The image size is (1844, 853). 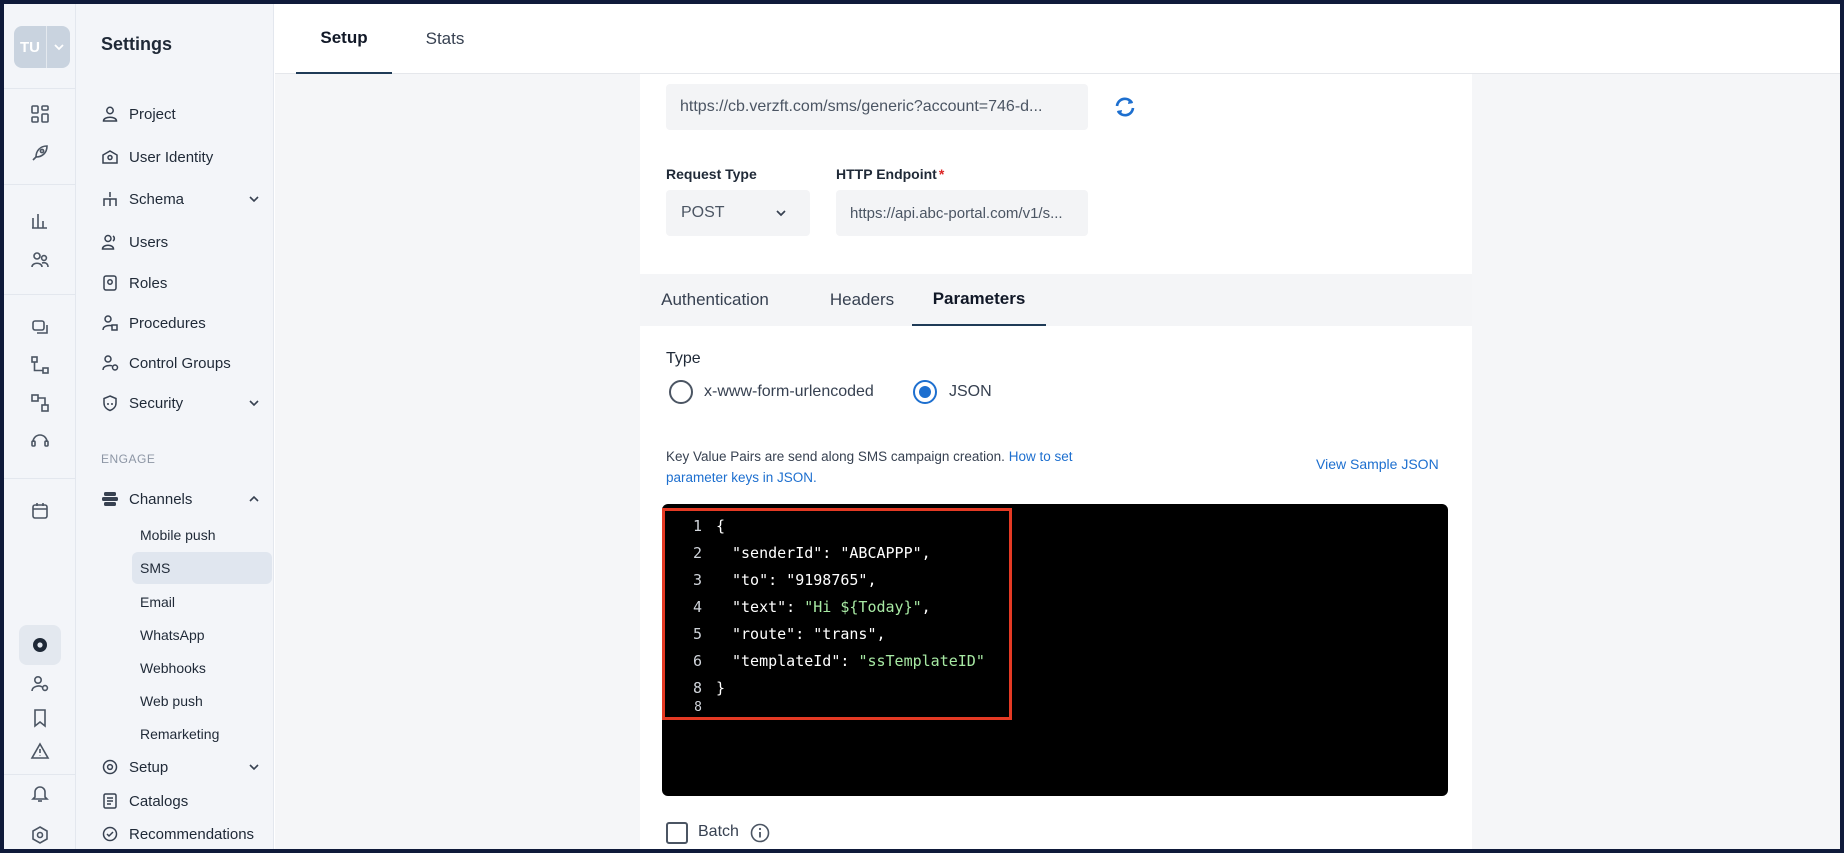 What do you see at coordinates (738, 213) in the screenshot?
I see `request-type-select: POST` at bounding box center [738, 213].